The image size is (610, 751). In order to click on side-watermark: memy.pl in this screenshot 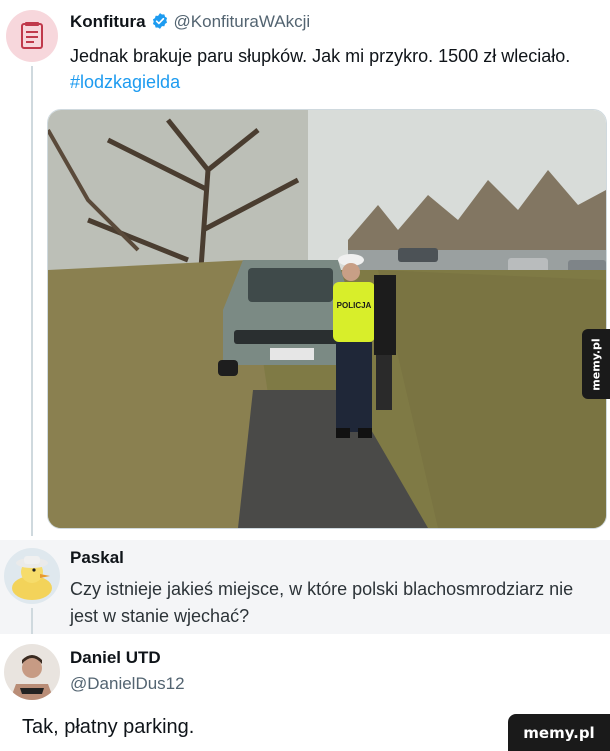, I will do `click(596, 364)`.